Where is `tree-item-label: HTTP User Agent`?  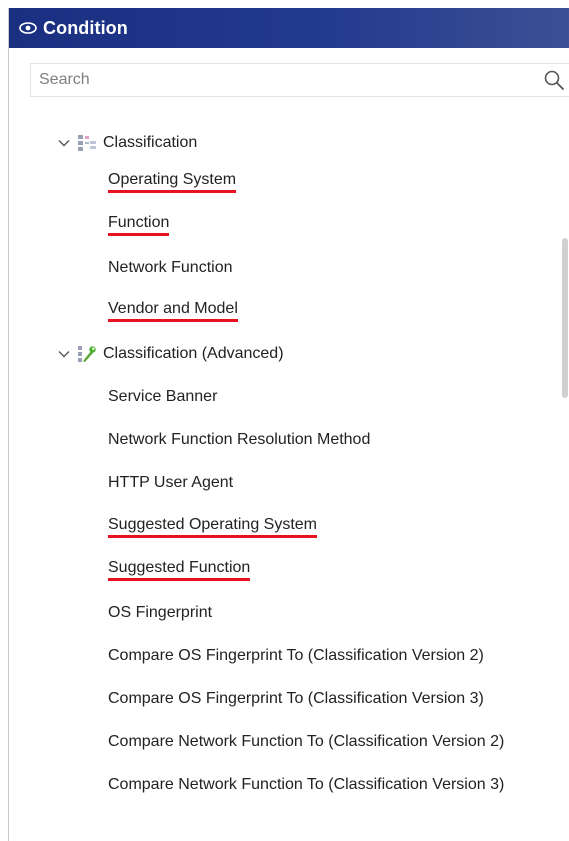 tree-item-label: HTTP User Agent is located at coordinates (171, 482).